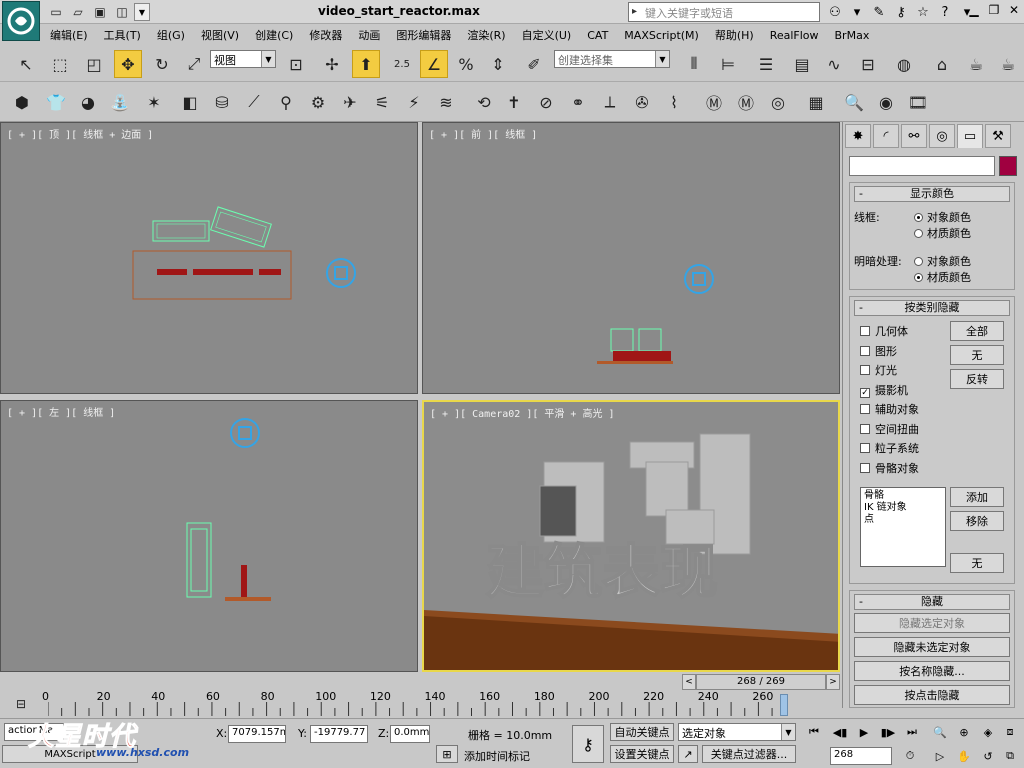 This screenshot has width=1024, height=768. Describe the element at coordinates (296, 64) in the screenshot. I see `pivot-center-icon: ⊡` at that location.